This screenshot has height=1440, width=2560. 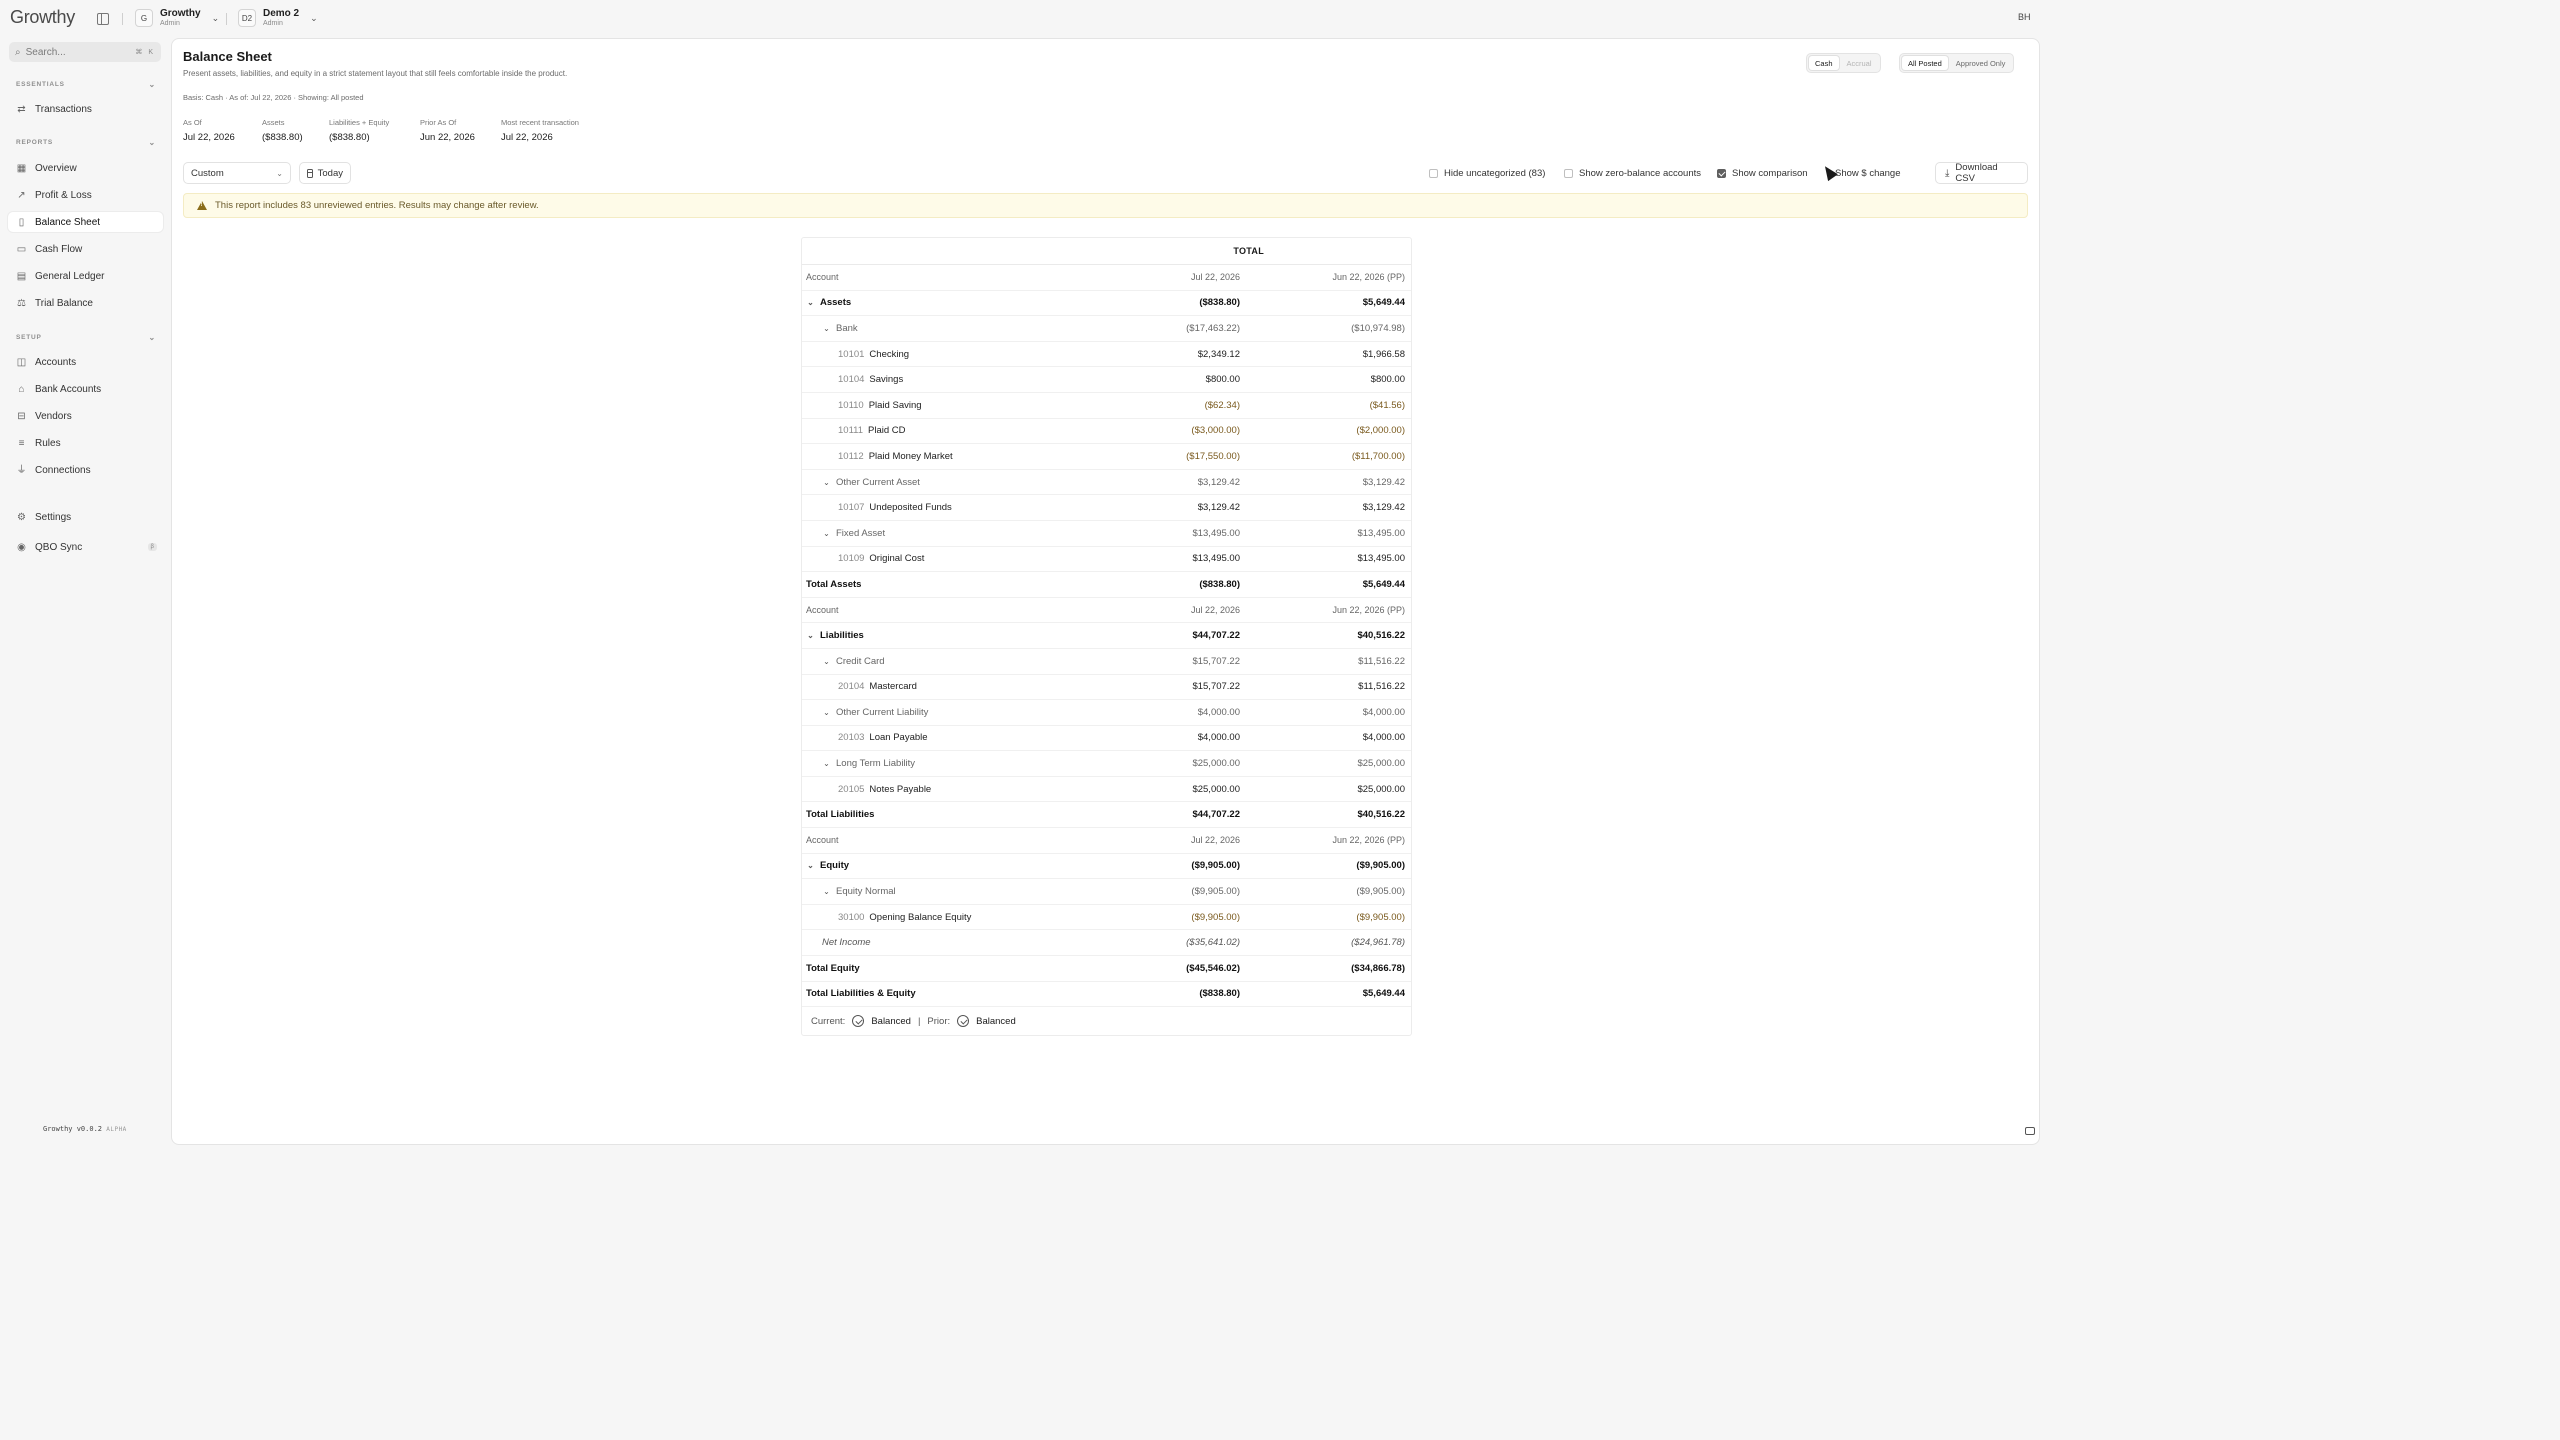 What do you see at coordinates (1106, 483) in the screenshot?
I see `group-row: ⌄ Other Current Asset $3,129.42 $3,129.42` at bounding box center [1106, 483].